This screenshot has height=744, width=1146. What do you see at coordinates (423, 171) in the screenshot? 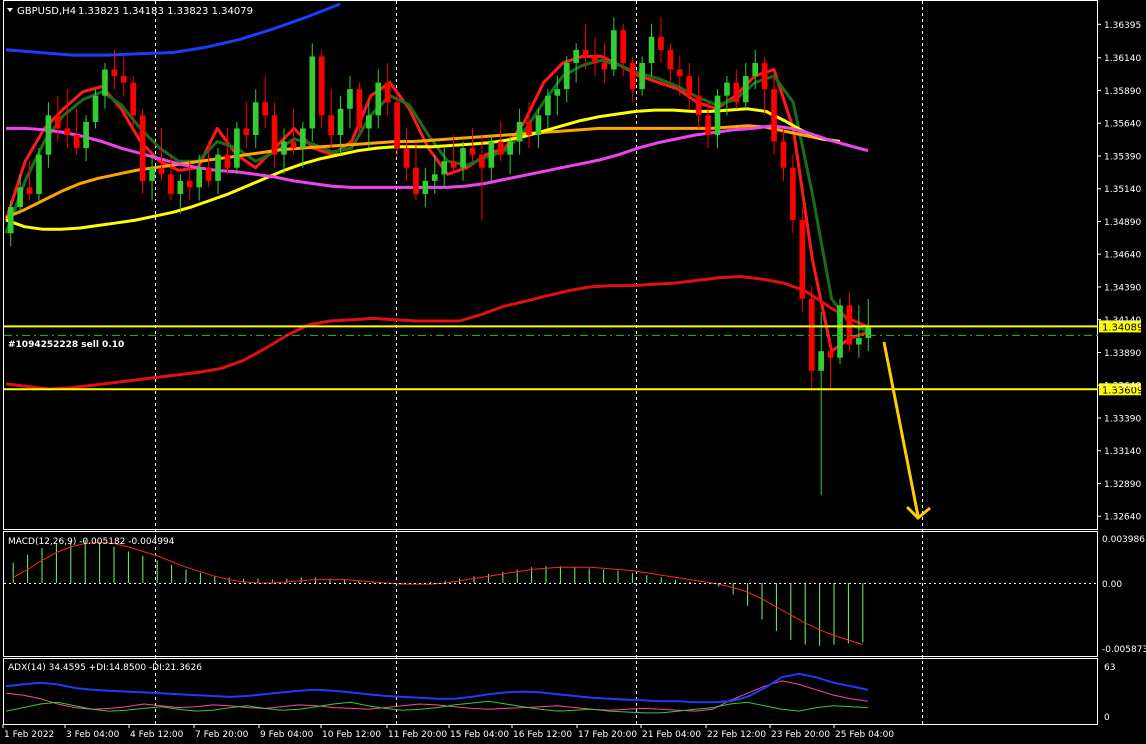
I see `ma-orange-line` at bounding box center [423, 171].